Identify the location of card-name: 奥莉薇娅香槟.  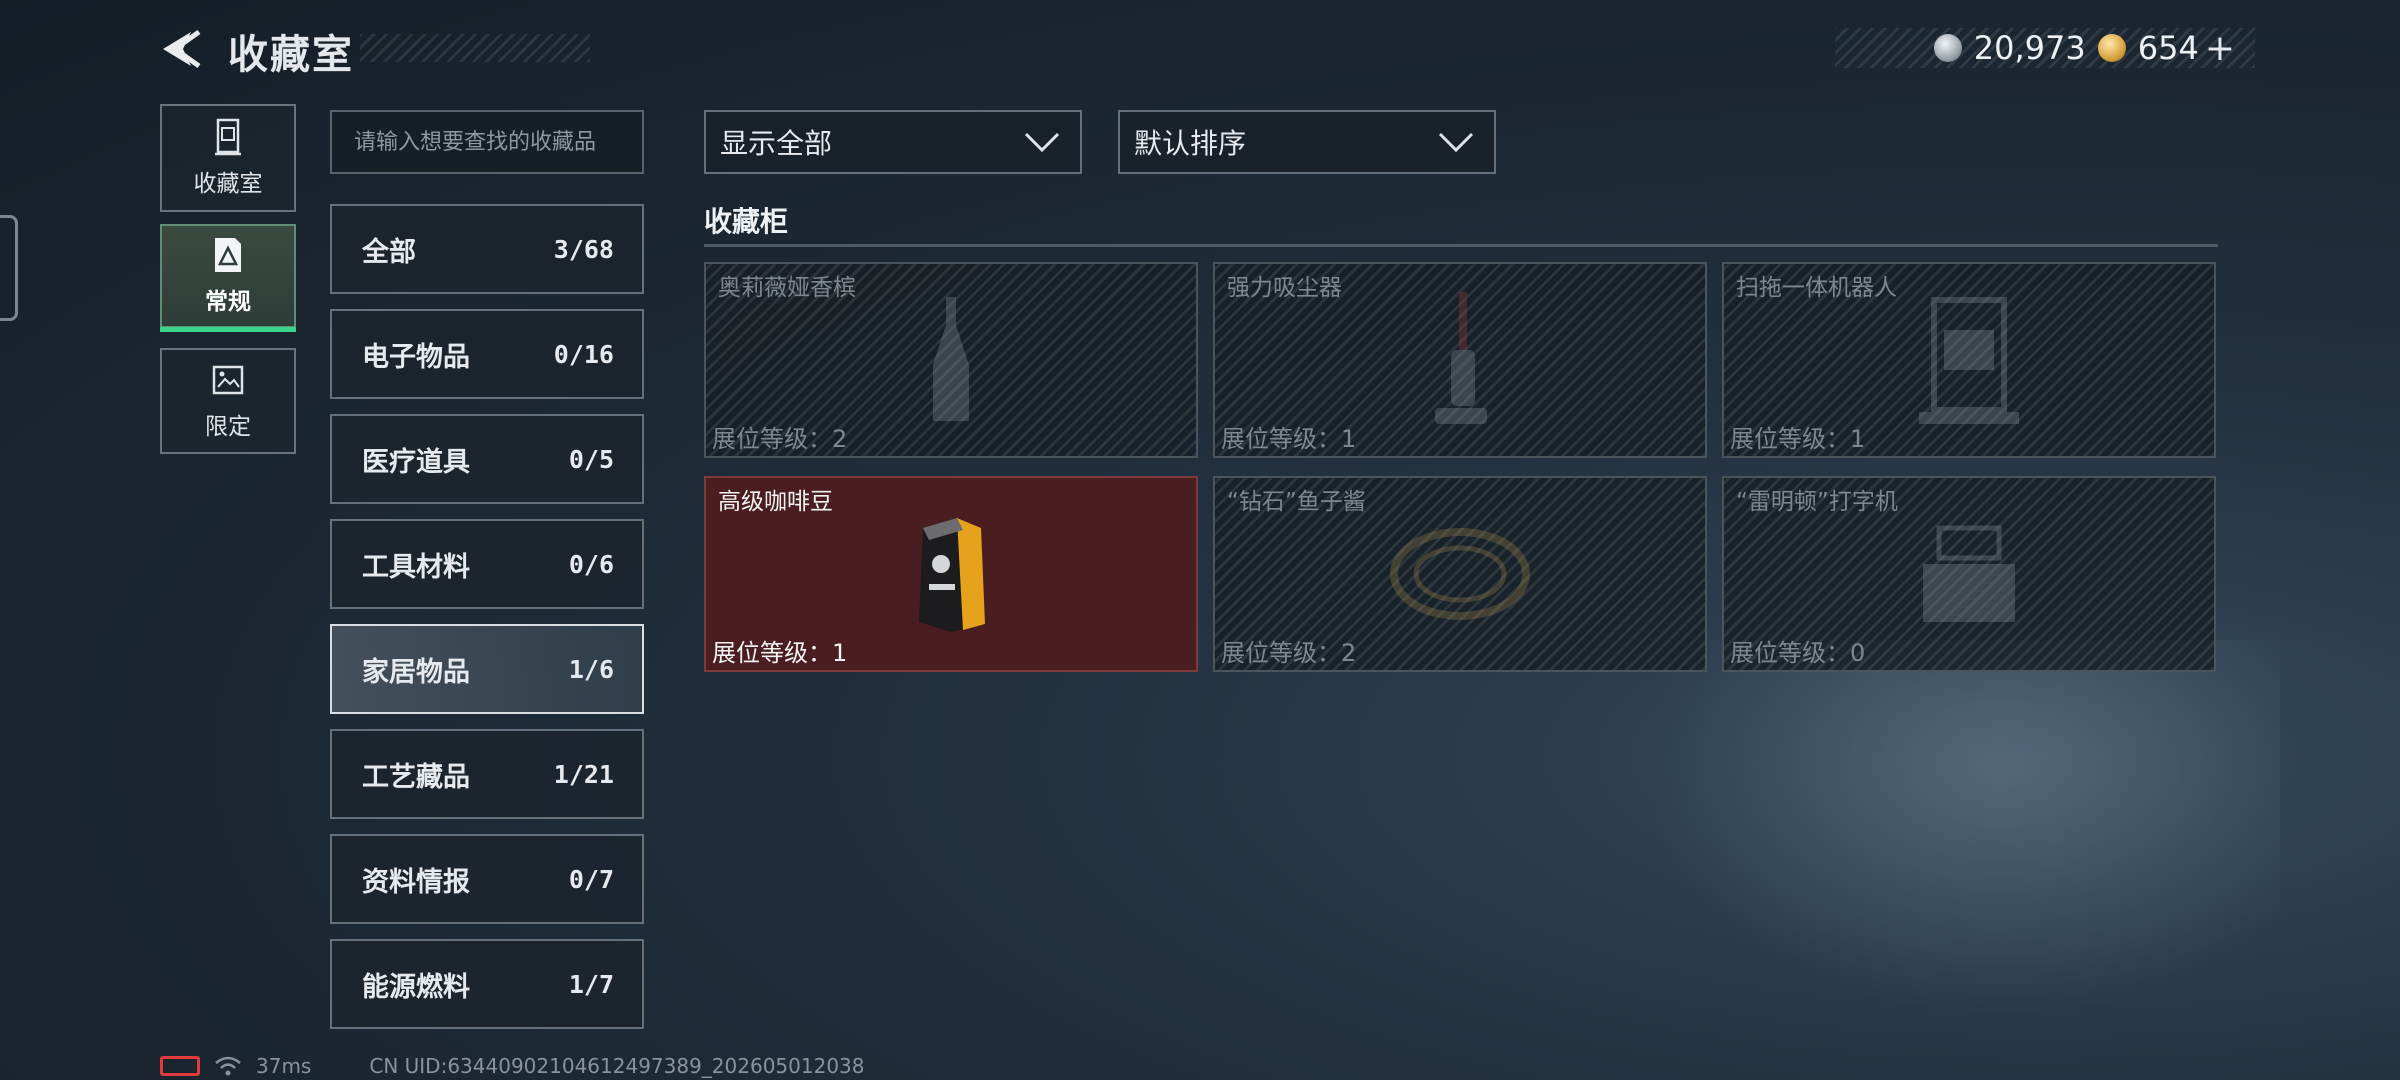
(787, 288).